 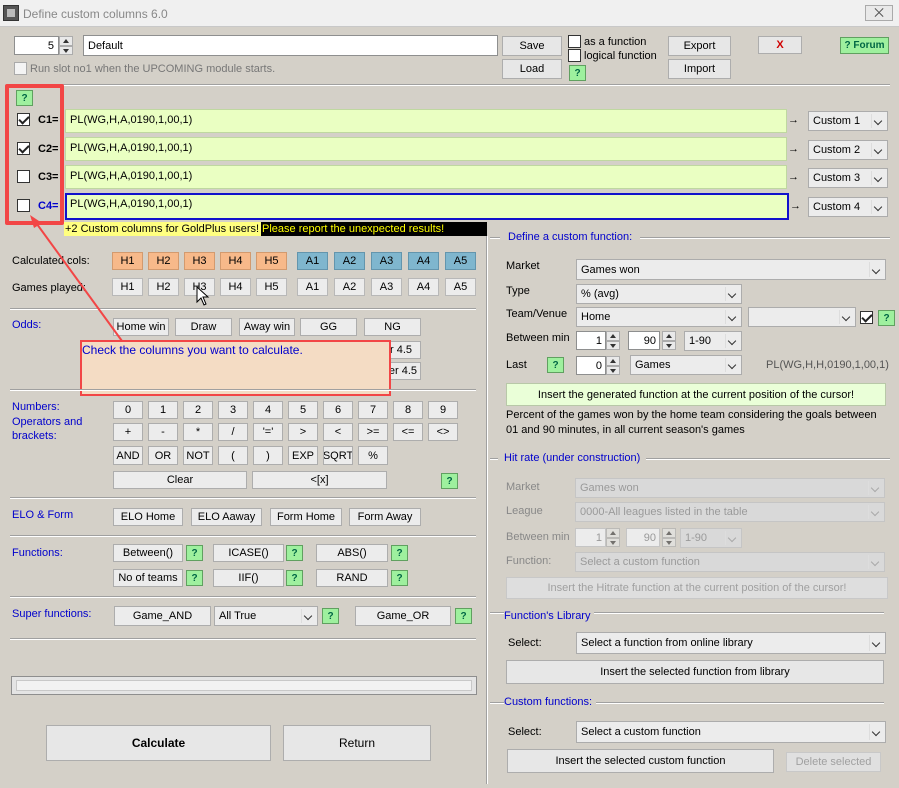 What do you see at coordinates (303, 410) in the screenshot?
I see `num-5-button: 5` at bounding box center [303, 410].